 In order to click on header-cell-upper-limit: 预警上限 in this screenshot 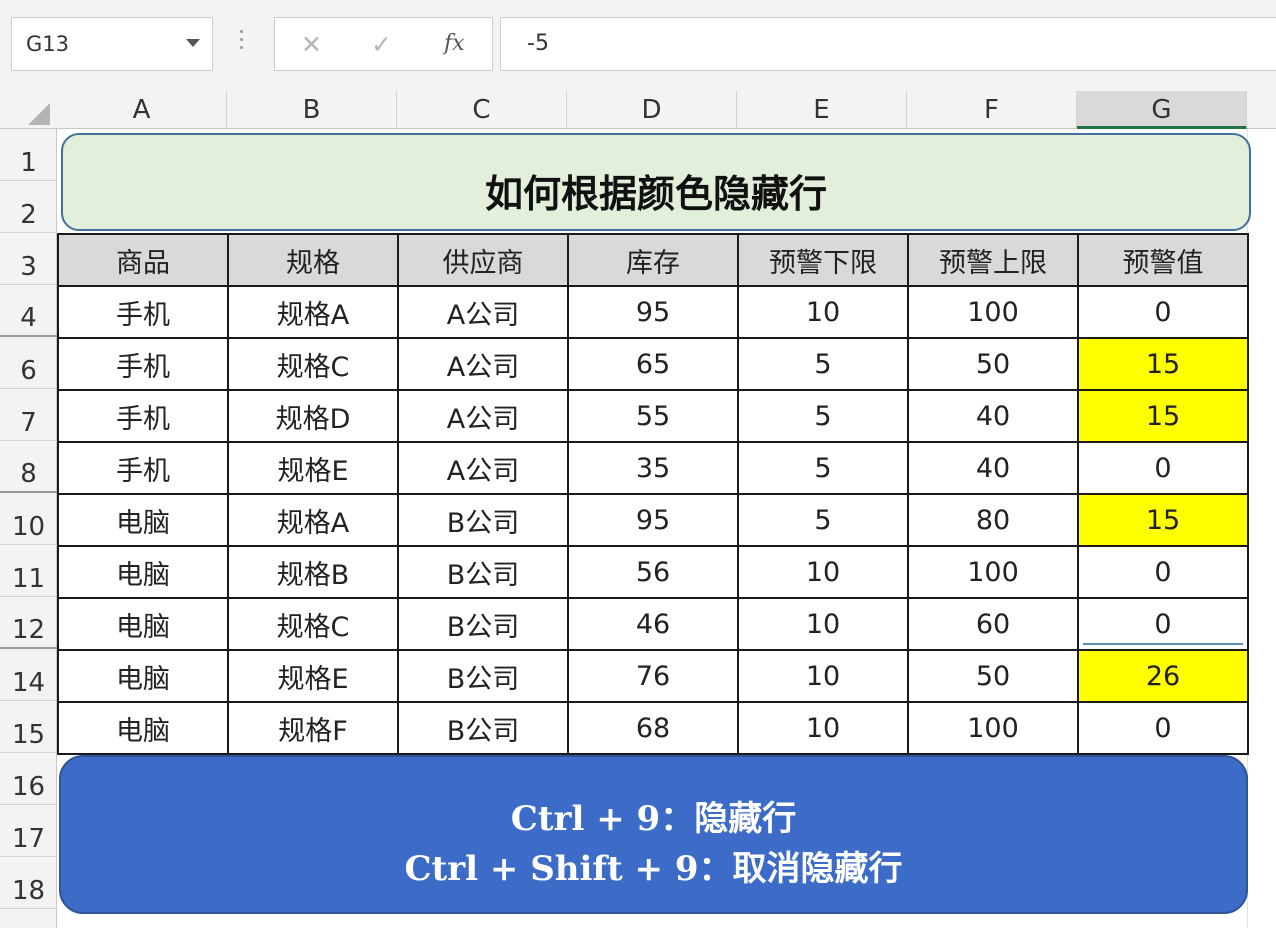, I will do `click(993, 260)`.